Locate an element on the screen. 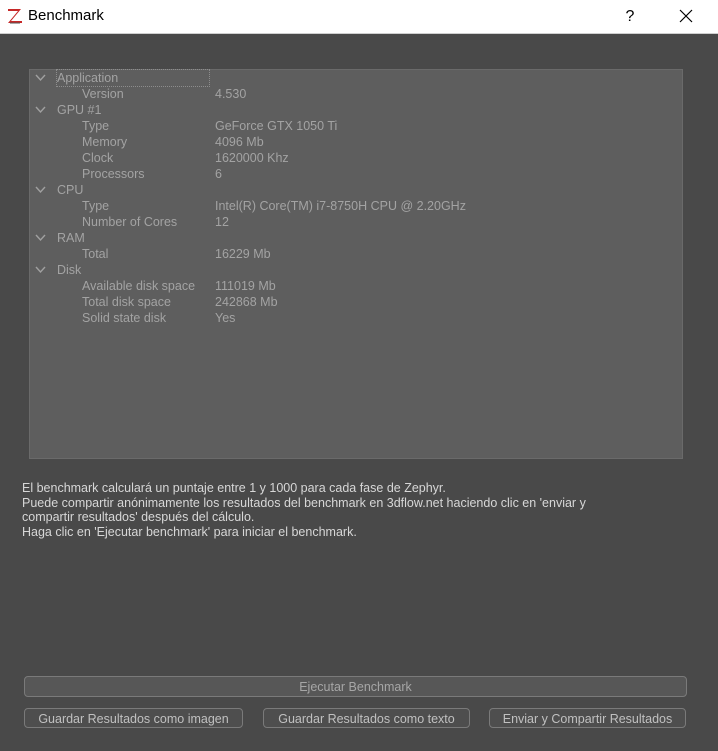  close-icon is located at coordinates (686, 16).